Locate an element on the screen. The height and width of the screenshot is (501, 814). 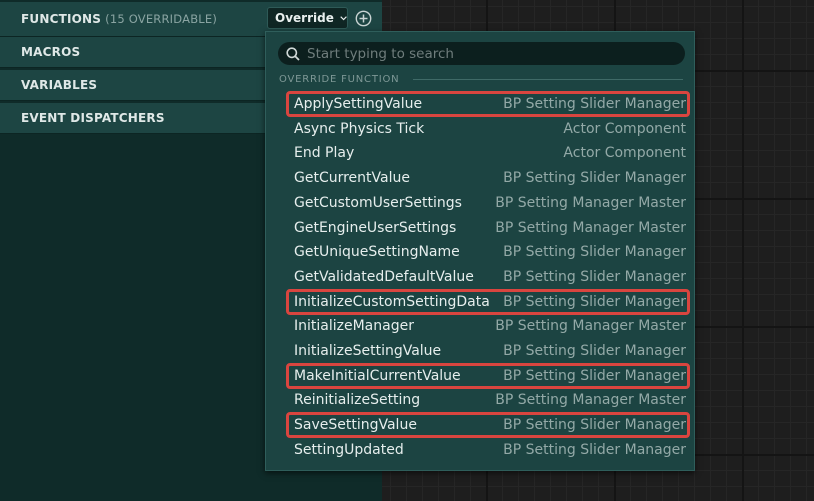
category-divider is located at coordinates (548, 79).